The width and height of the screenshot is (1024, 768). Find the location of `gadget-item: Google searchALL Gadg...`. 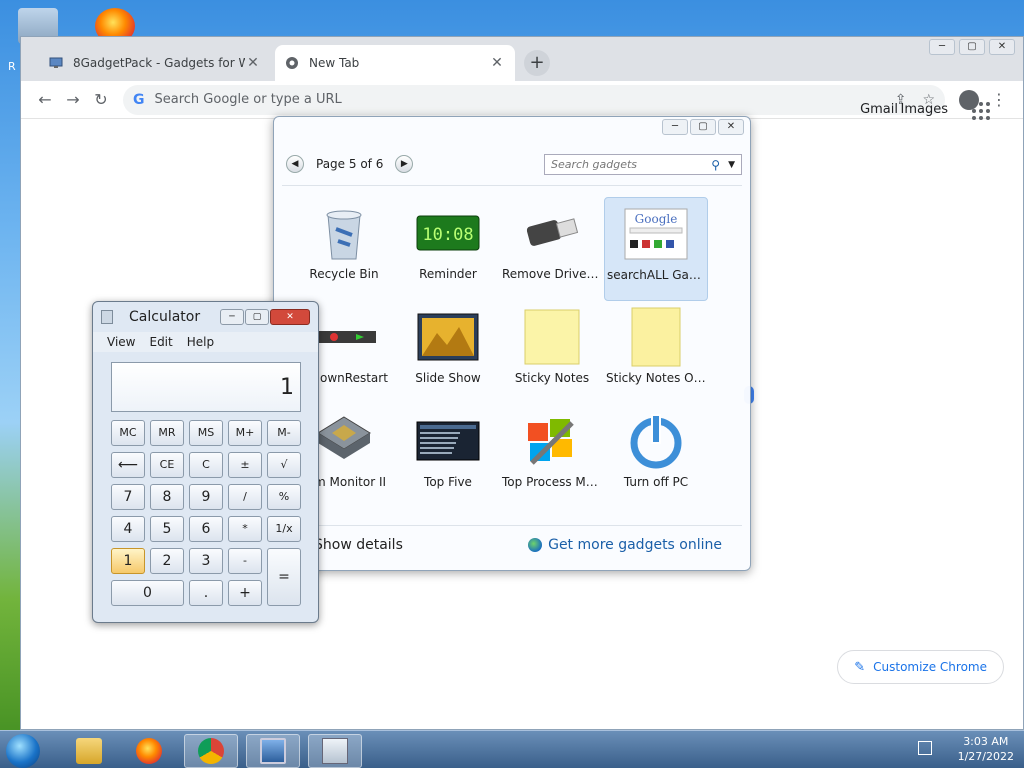

gadget-item: Google searchALL Gadg... is located at coordinates (656, 249).